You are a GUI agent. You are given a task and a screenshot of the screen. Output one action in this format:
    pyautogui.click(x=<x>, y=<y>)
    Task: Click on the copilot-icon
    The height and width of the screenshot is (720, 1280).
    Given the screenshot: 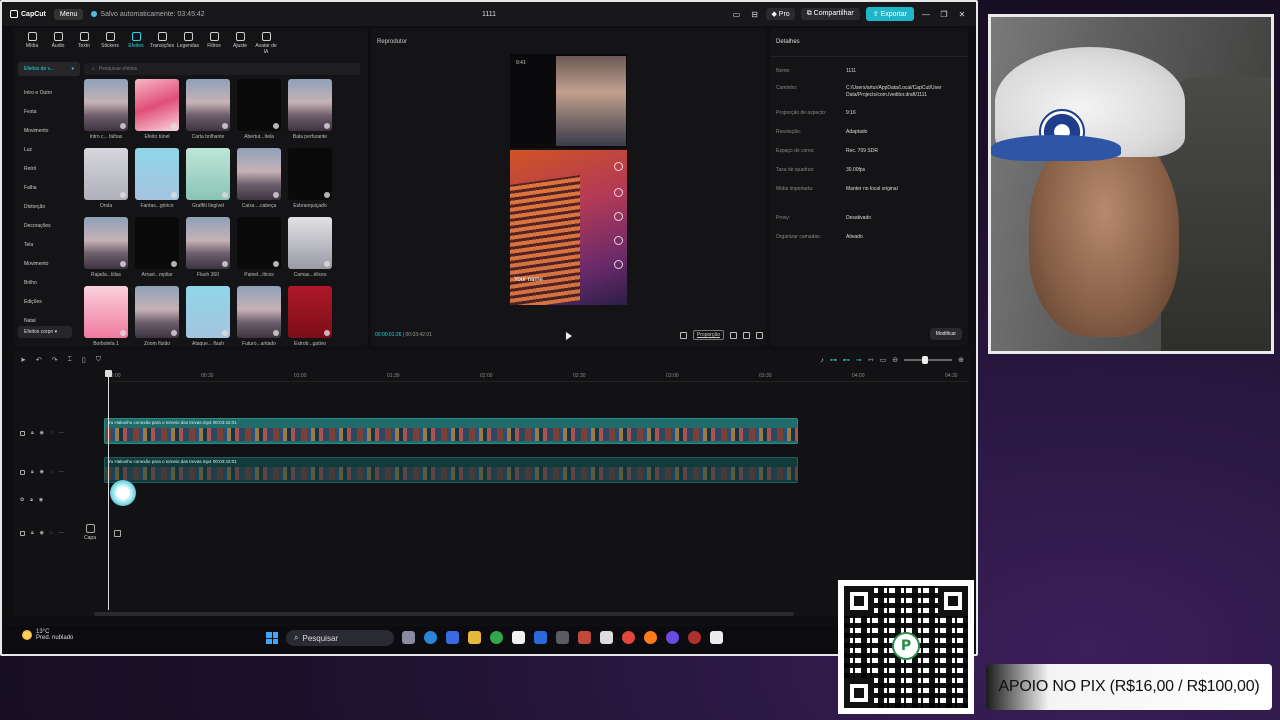 What is the action you would take?
    pyautogui.click(x=452, y=637)
    